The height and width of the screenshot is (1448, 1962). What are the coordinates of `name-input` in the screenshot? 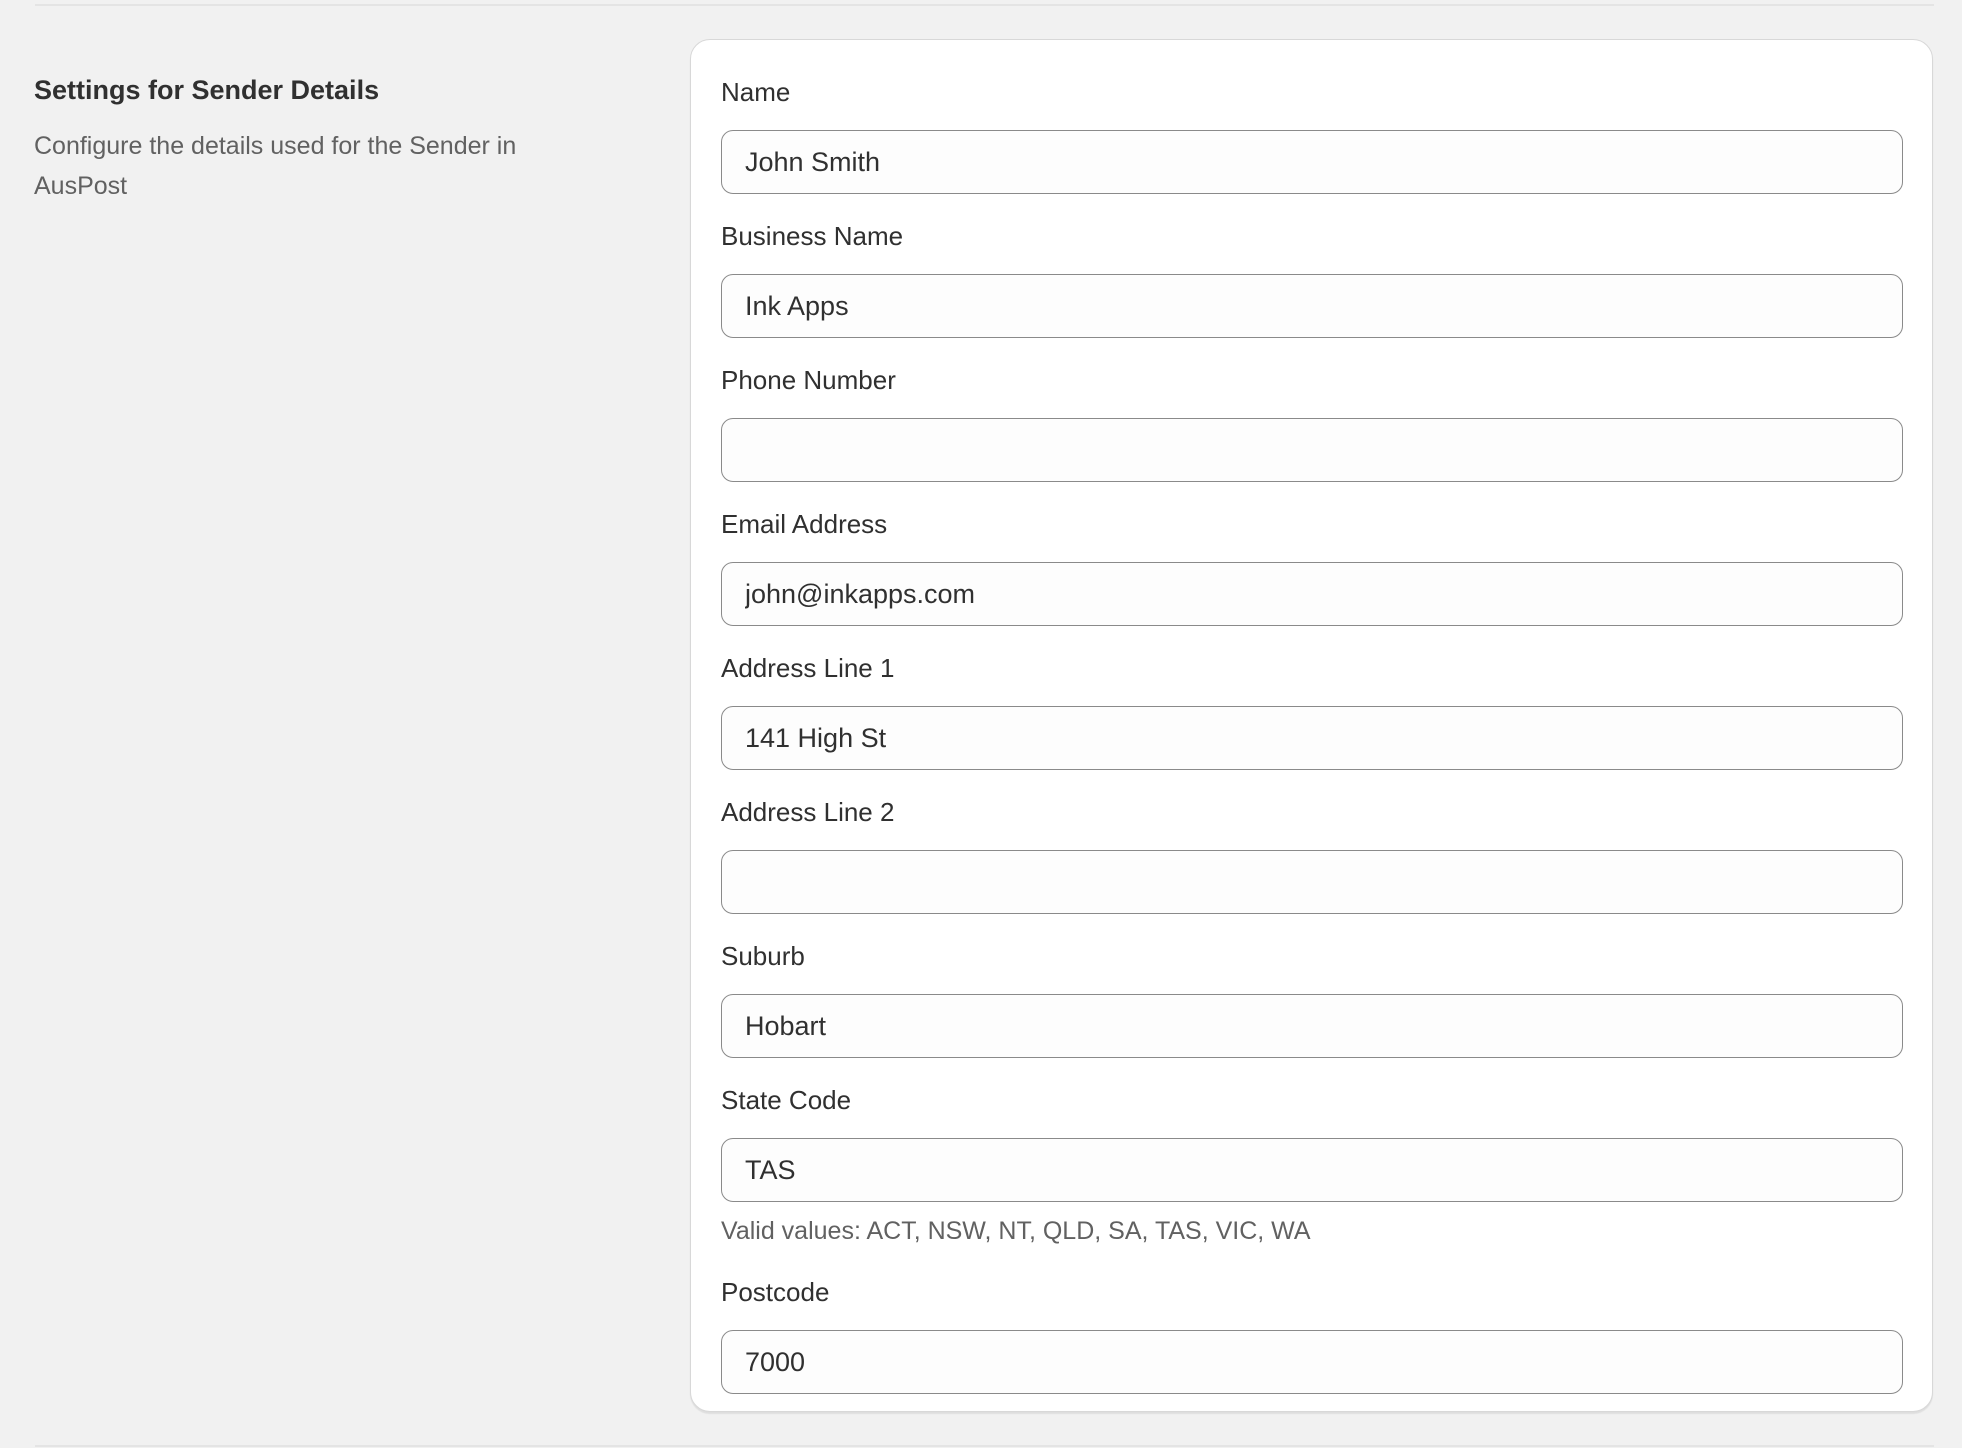 It's located at (1312, 162).